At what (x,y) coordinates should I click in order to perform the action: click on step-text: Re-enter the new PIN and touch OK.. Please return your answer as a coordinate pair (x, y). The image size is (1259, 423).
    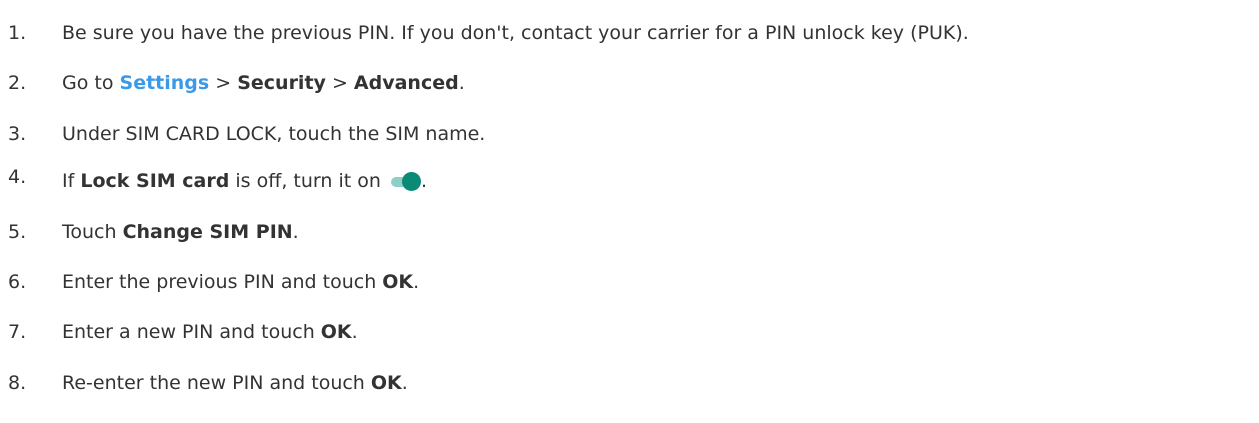
    Looking at the image, I should click on (235, 383).